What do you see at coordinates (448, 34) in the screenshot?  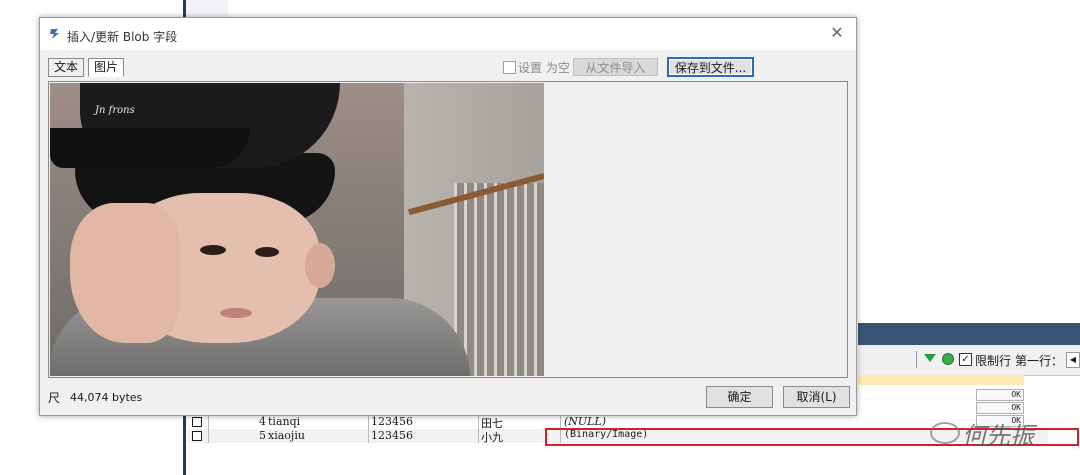 I see `dialog-titlebar: 插入/更新 Blob 字段 ✕` at bounding box center [448, 34].